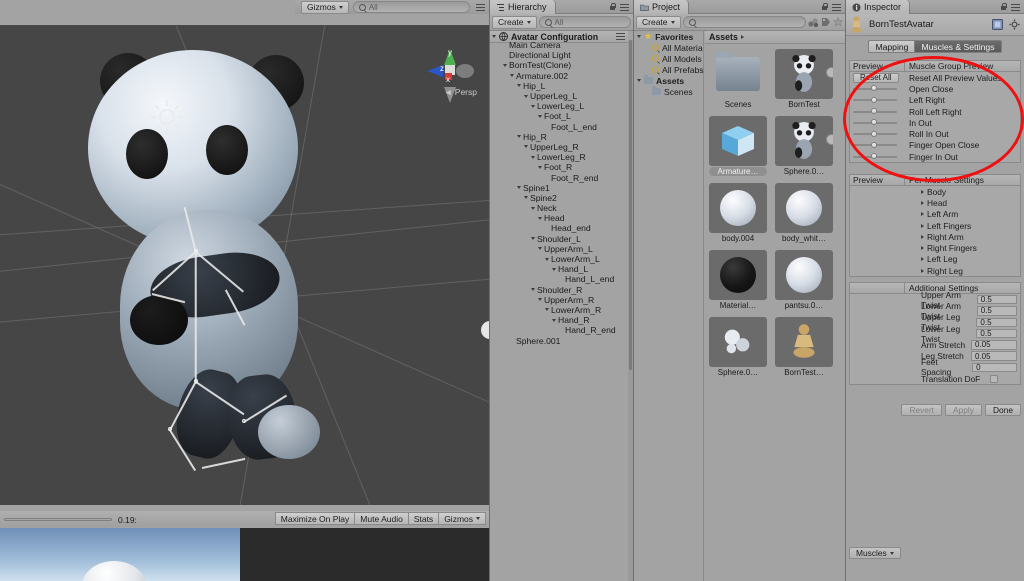 The height and width of the screenshot is (581, 1024). Describe the element at coordinates (559, 127) in the screenshot. I see `hierarchy-item-foot-l-end: Foot_L_end` at that location.